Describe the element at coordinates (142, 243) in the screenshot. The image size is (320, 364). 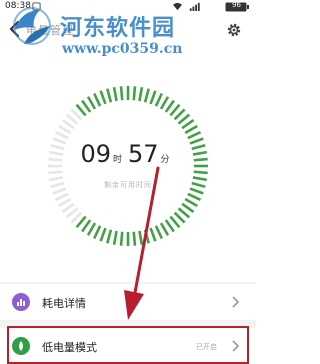
I see `annotation-arrow-icon` at that location.